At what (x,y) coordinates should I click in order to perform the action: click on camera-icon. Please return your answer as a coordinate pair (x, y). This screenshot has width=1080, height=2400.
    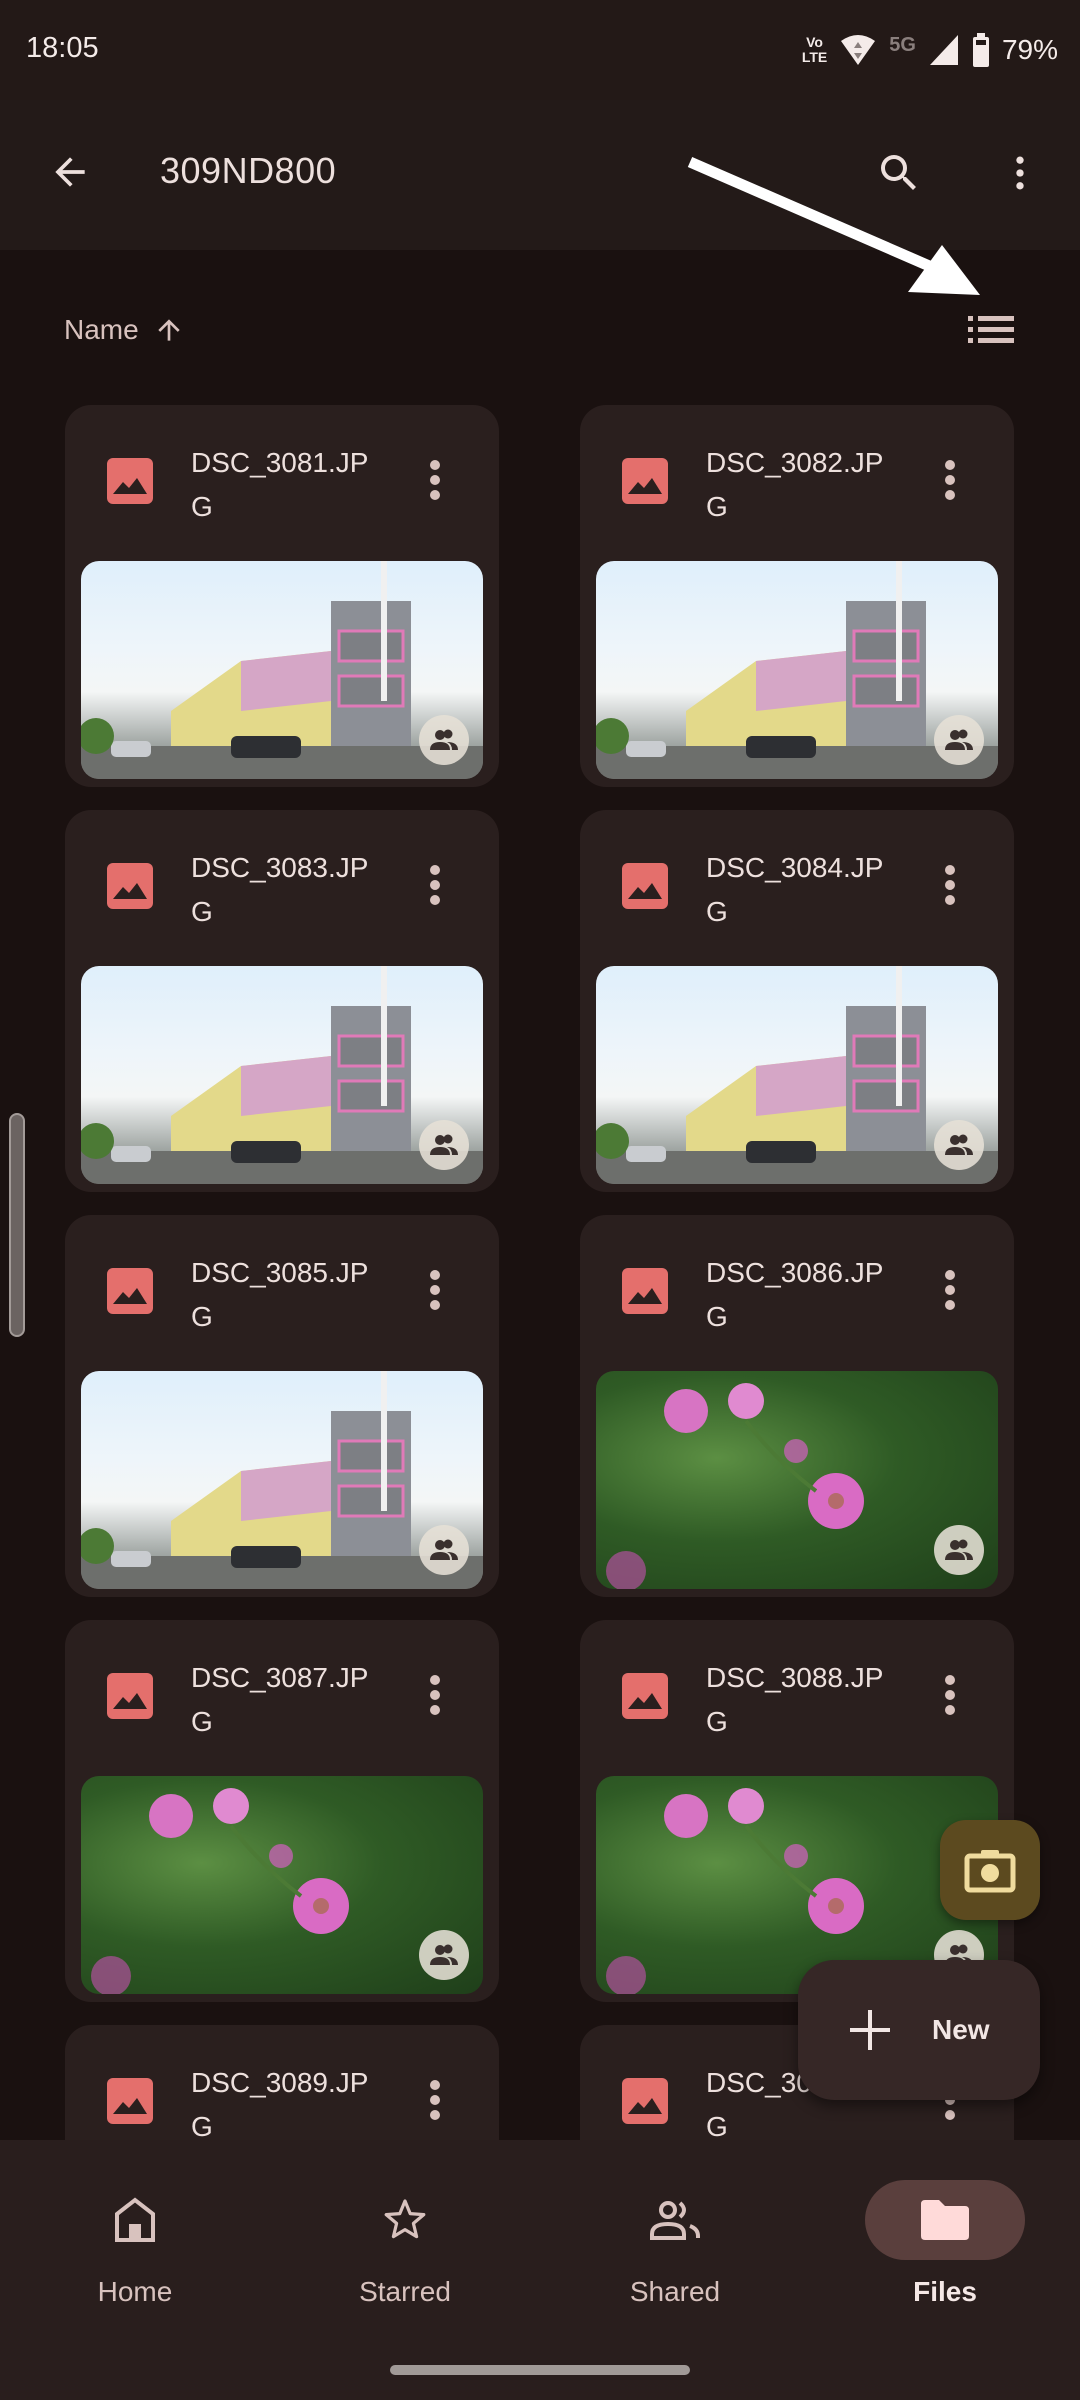
    Looking at the image, I should click on (990, 1871).